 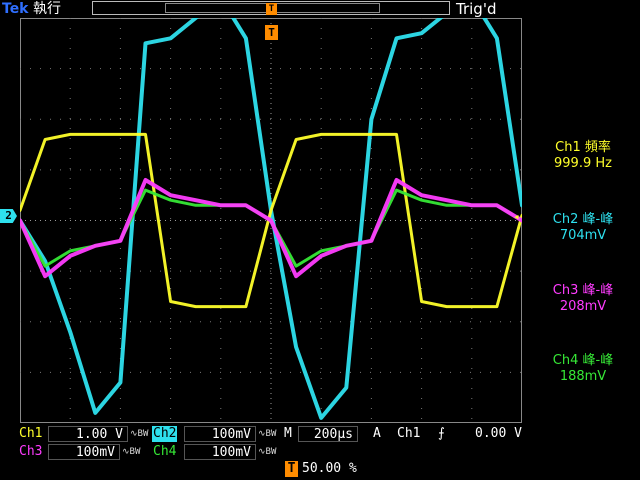 What do you see at coordinates (408, 434) in the screenshot?
I see `trigger-source: Ch1` at bounding box center [408, 434].